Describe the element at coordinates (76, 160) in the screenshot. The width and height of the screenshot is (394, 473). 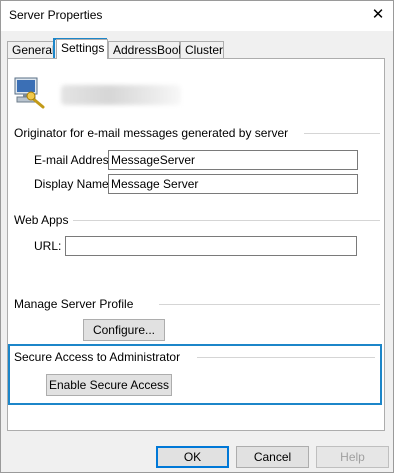
I see `email-address-label: E-mail Address:` at that location.